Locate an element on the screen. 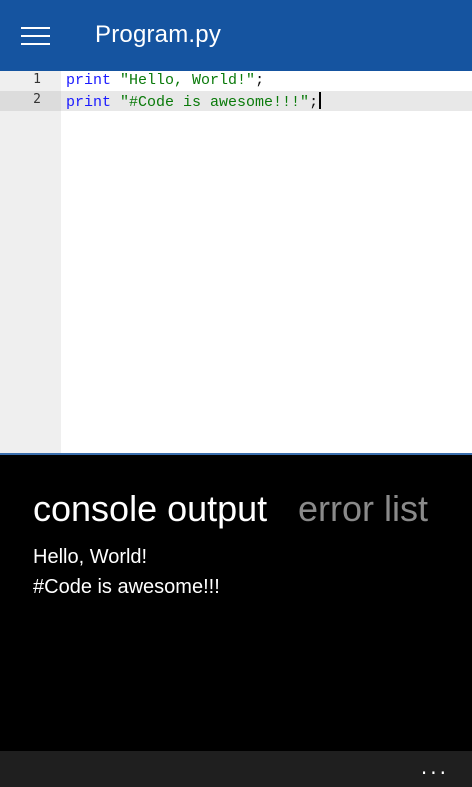 This screenshot has height=787, width=472. code-text: print "Hello, World!"; is located at coordinates (165, 81).